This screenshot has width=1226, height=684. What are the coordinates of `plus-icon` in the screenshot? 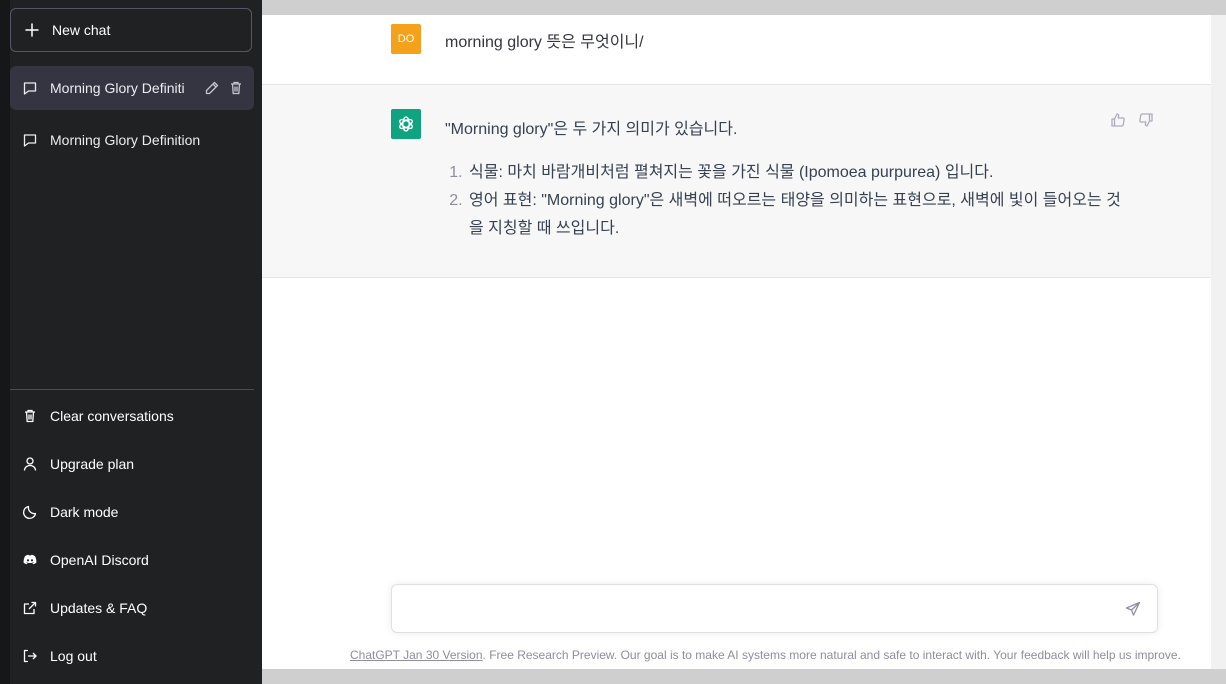 It's located at (32, 30).